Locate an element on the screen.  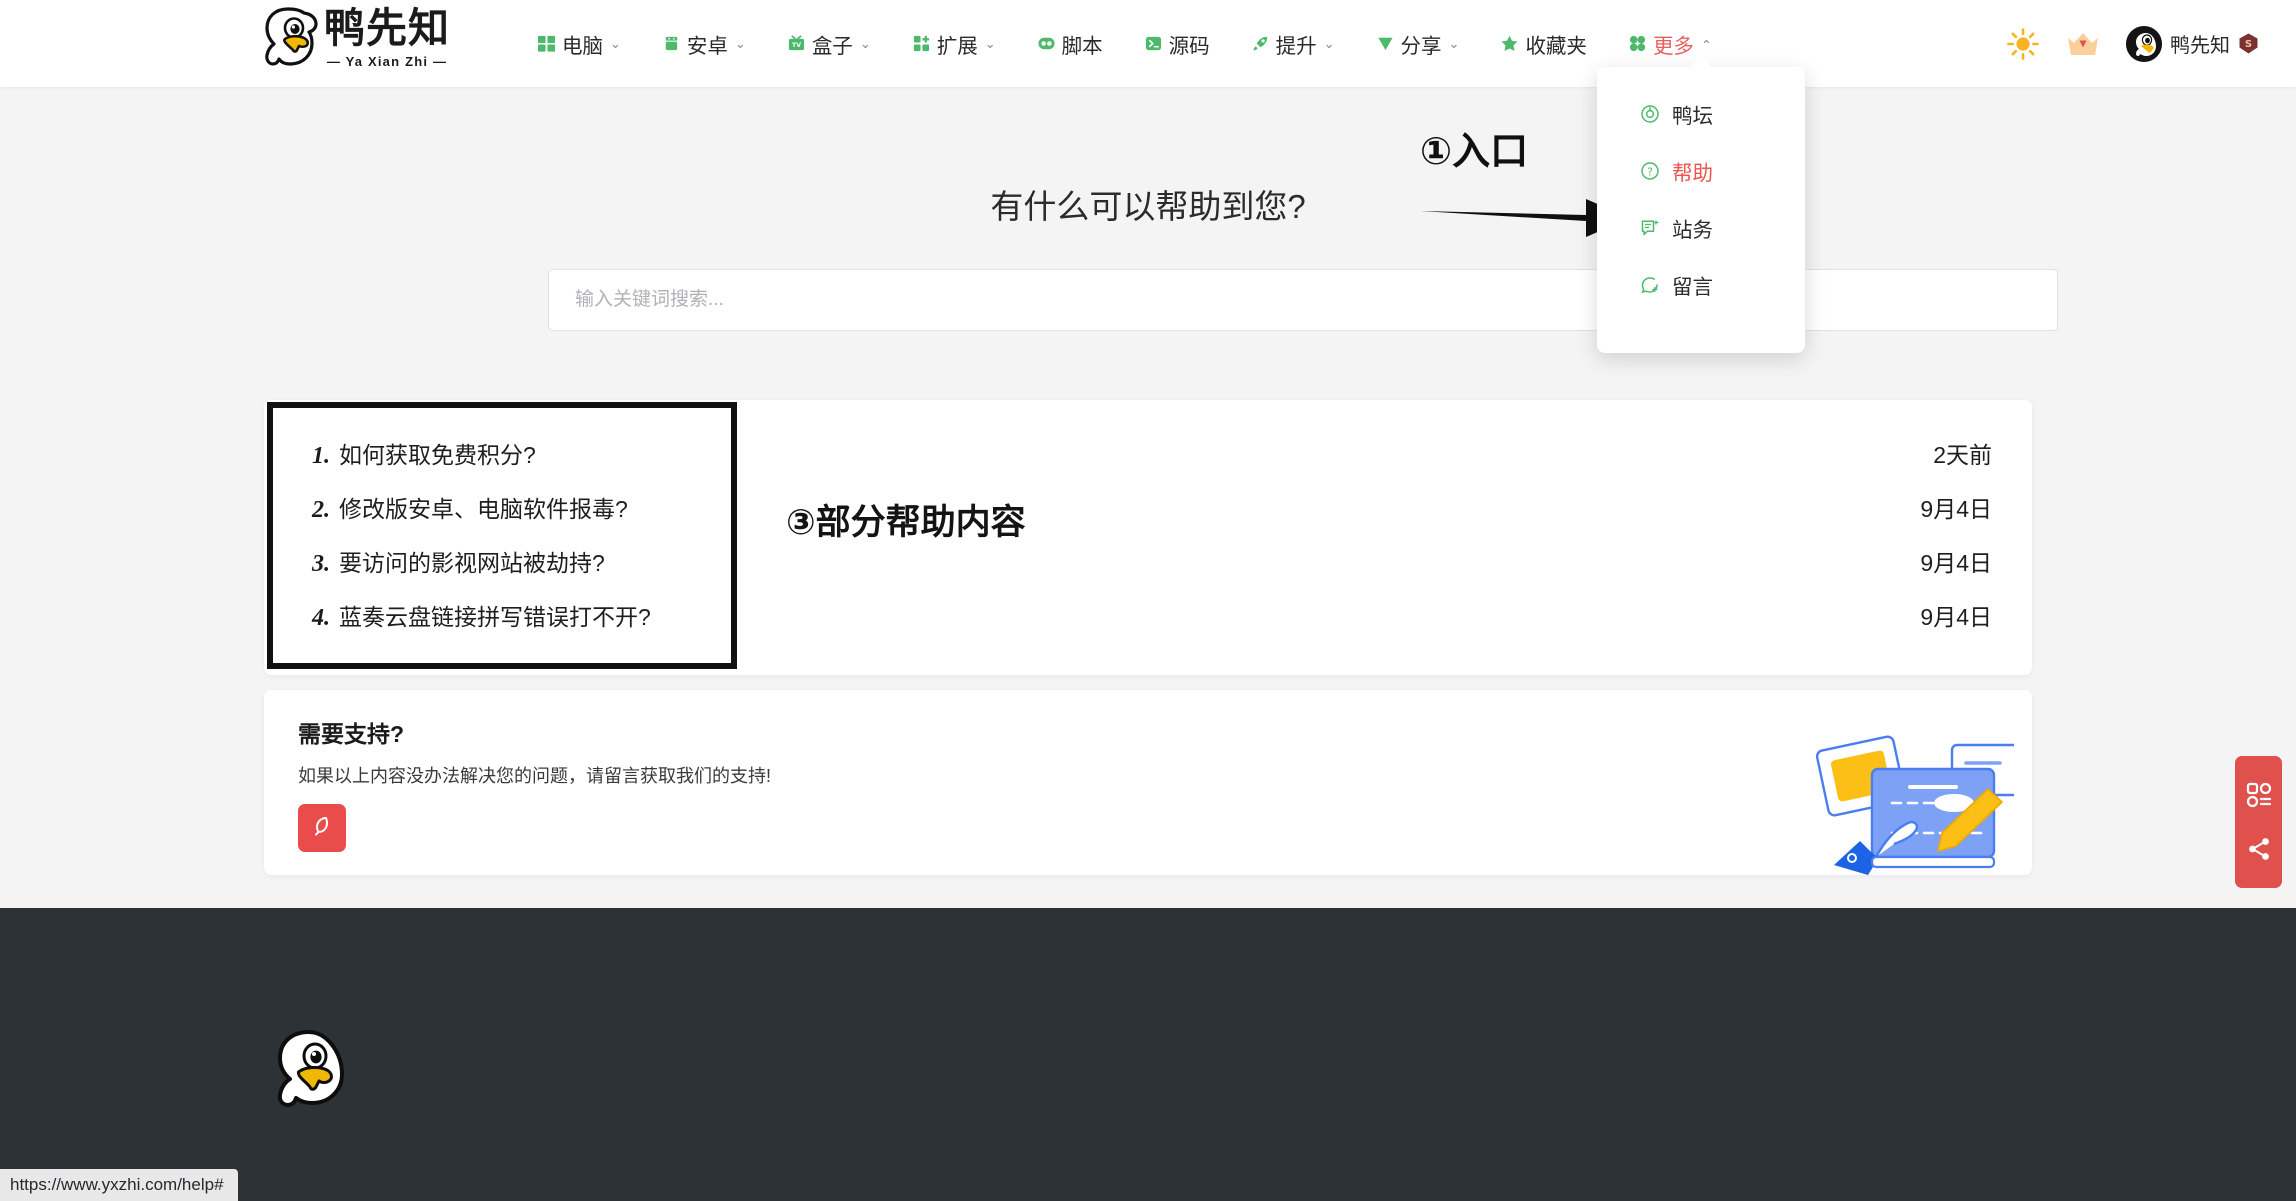
user-menu: 鸭先知 S is located at coordinates (2193, 43).